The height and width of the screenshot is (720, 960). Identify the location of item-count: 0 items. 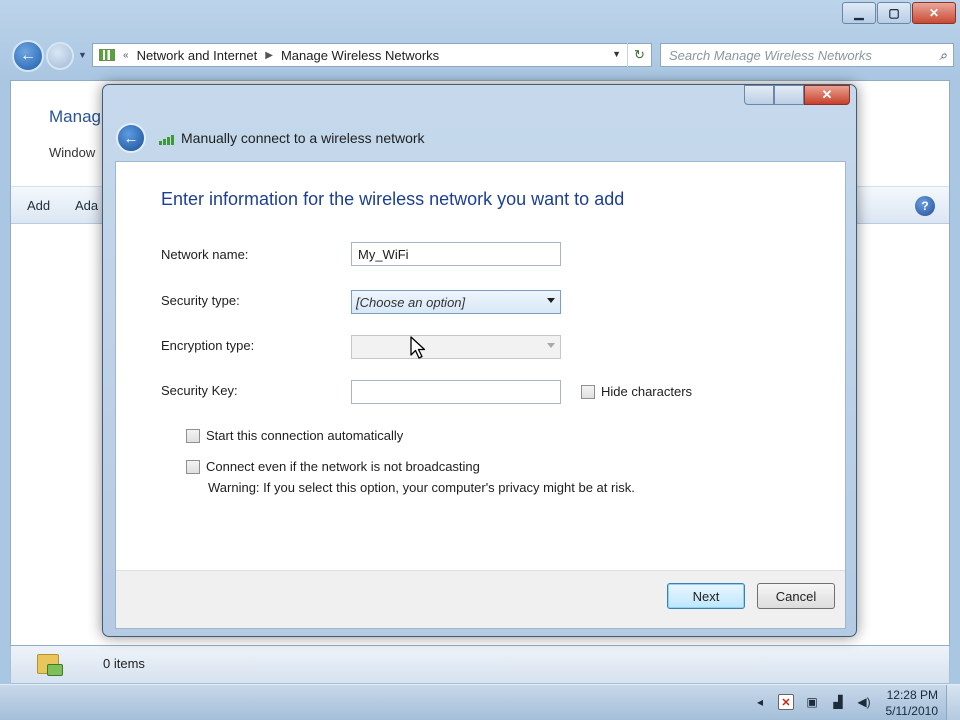
(124, 663).